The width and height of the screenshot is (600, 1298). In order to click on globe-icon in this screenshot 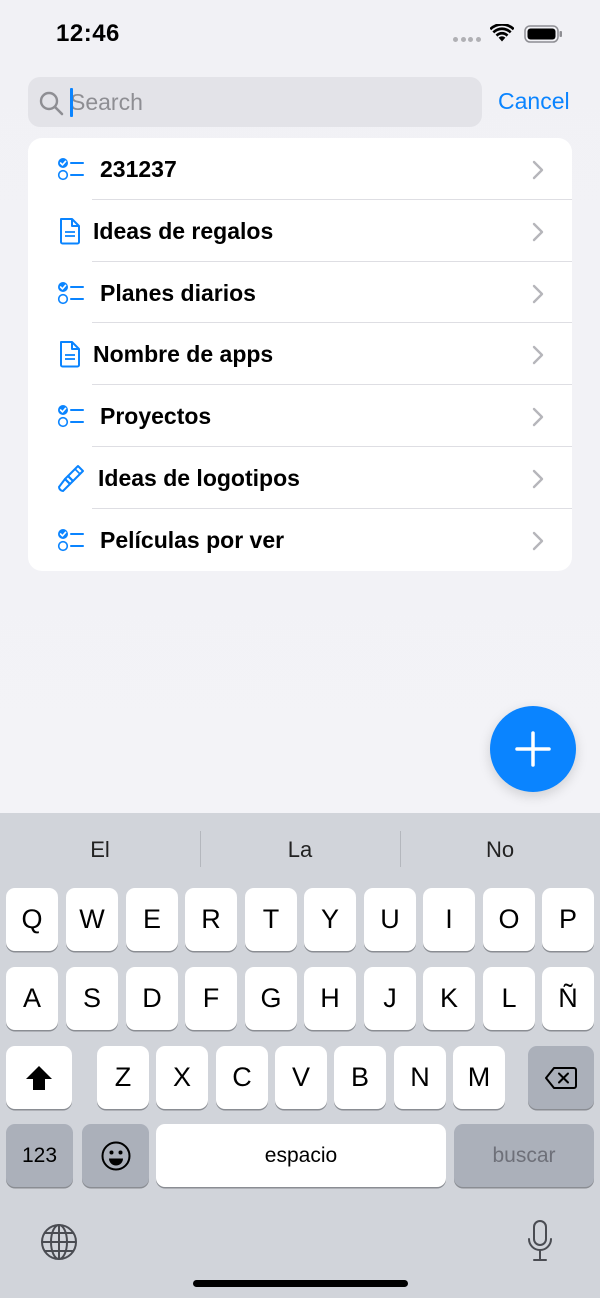, I will do `click(59, 1242)`.